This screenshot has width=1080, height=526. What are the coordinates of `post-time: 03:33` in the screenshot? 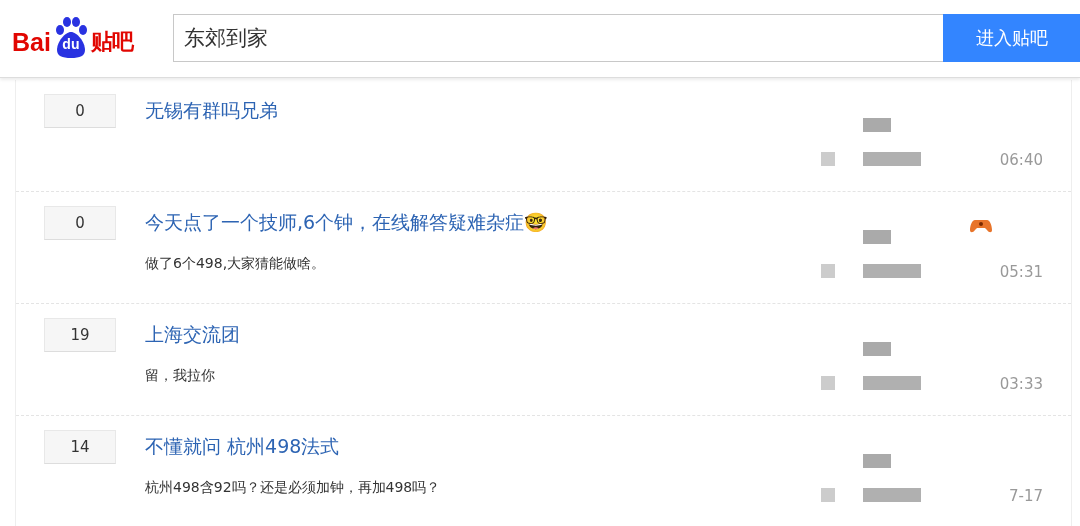 It's located at (1021, 384).